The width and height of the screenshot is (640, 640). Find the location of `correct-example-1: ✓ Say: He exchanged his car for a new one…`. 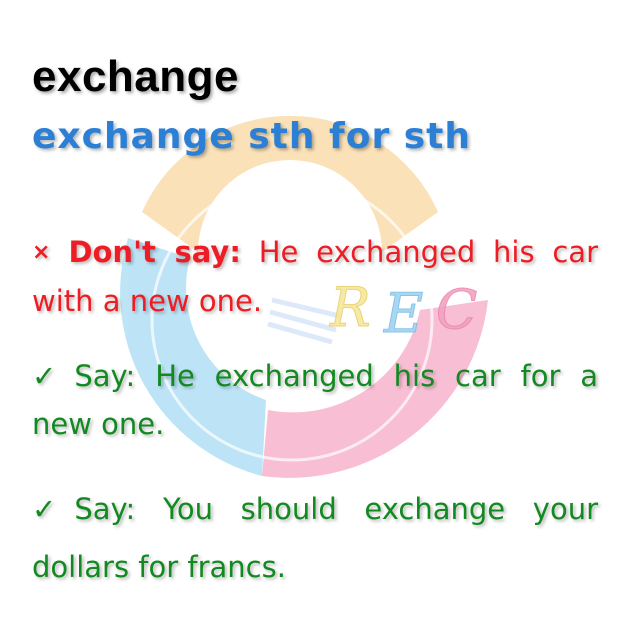

correct-example-1: ✓ Say: He exchanged his car for a new one… is located at coordinates (315, 400).